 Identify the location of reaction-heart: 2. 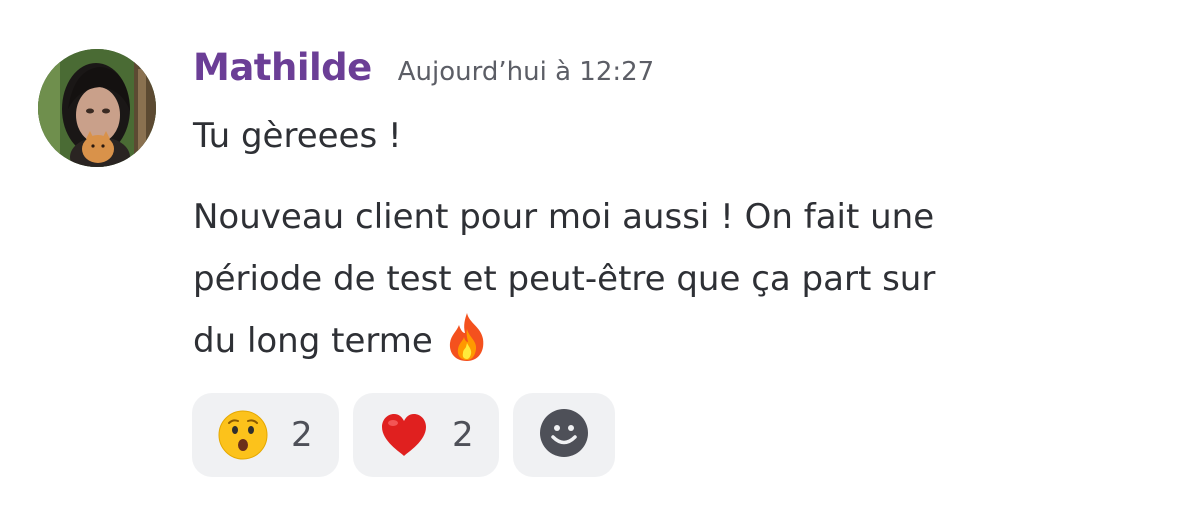
(426, 435).